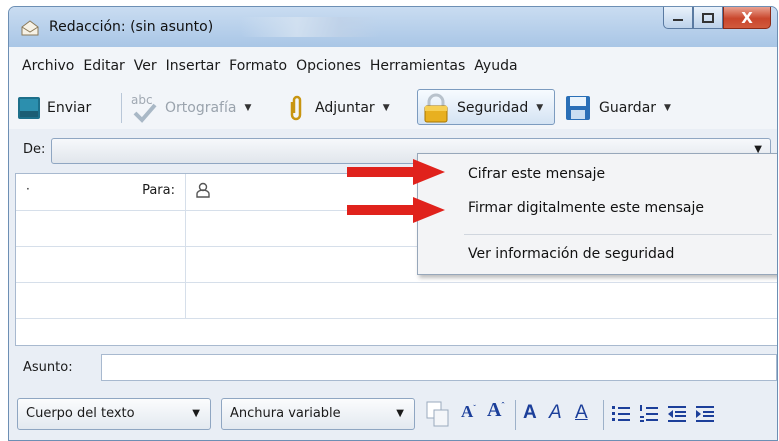 The height and width of the screenshot is (441, 779). Describe the element at coordinates (345, 108) in the screenshot. I see `attach-label: Adjuntar` at that location.